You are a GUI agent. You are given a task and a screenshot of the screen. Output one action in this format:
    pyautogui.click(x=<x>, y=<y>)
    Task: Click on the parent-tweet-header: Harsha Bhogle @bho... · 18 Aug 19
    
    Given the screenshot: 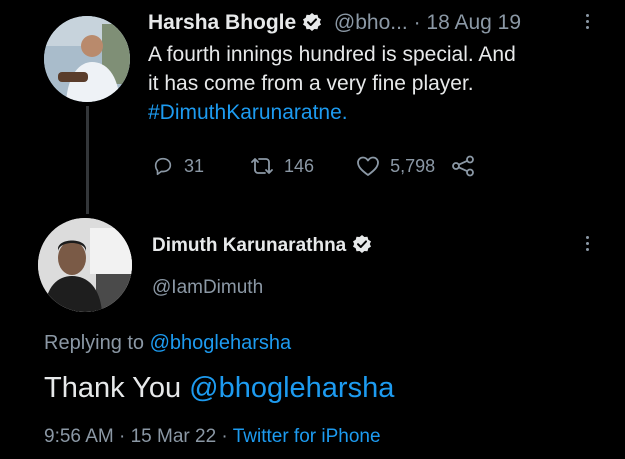 What is the action you would take?
    pyautogui.click(x=334, y=24)
    